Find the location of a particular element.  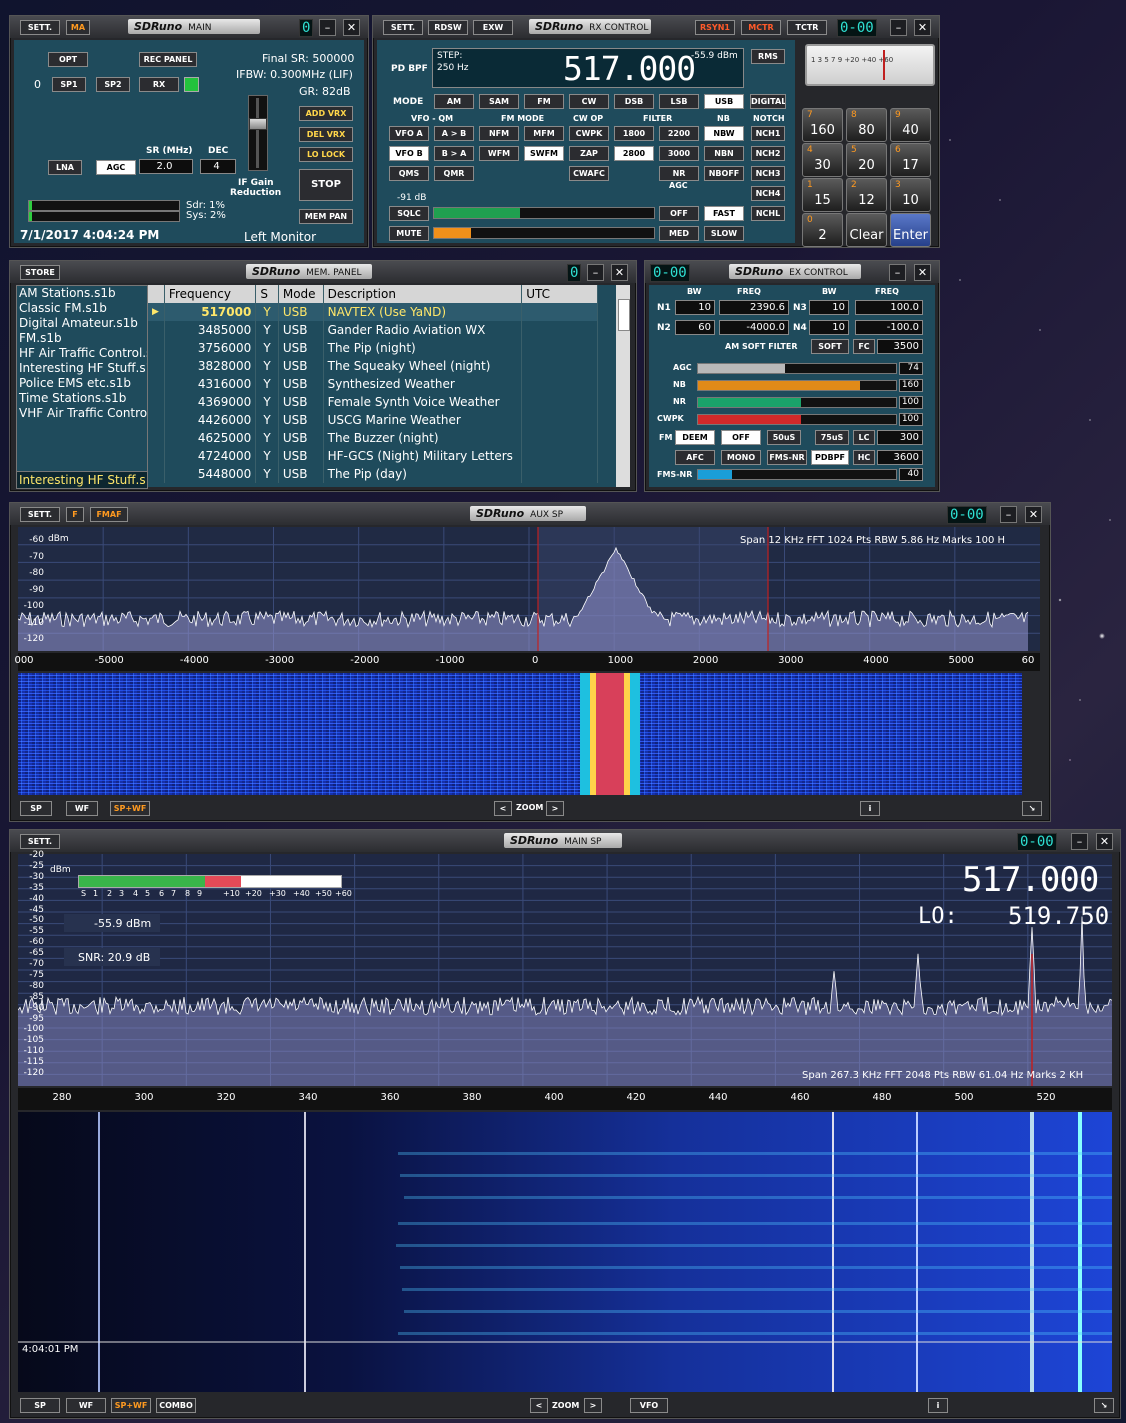

mem-pan-button: MEM PAN is located at coordinates (326, 216).